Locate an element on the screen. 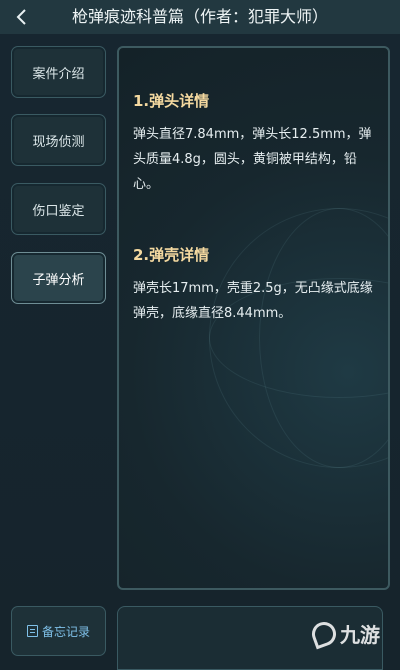 The width and height of the screenshot is (400, 670). tab-scene-detection: 现场侦测 is located at coordinates (58, 140).